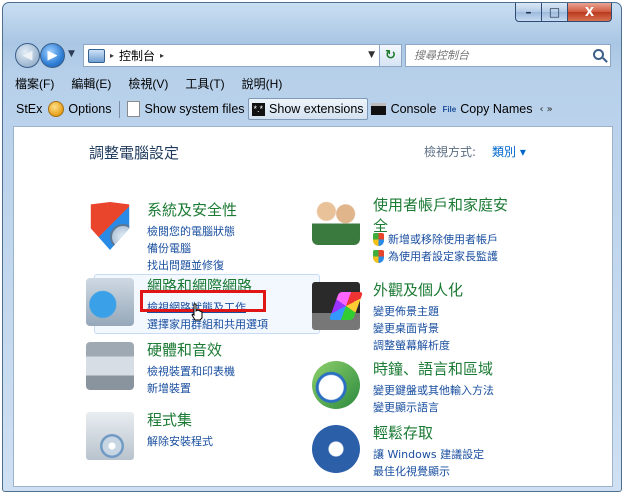 This screenshot has width=625, height=496. I want to click on toolbar-overflow-chevron: ‹ », so click(545, 109).